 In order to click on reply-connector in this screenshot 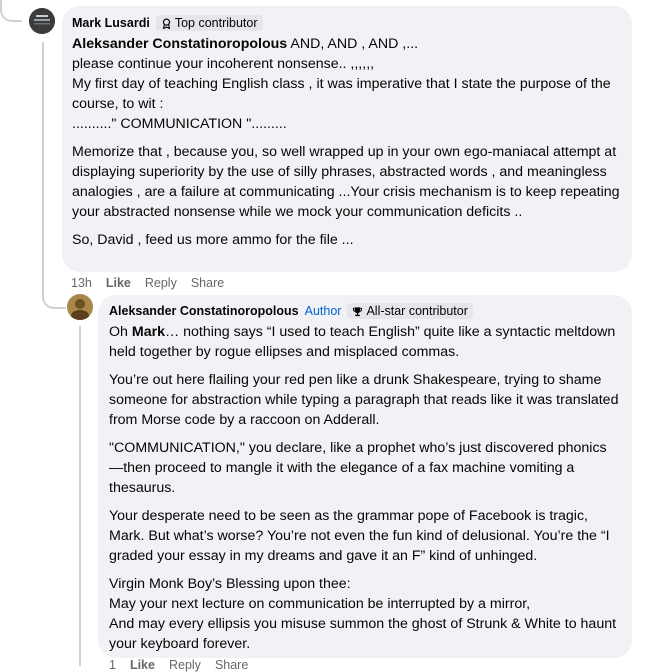, I will do `click(54, 297)`.